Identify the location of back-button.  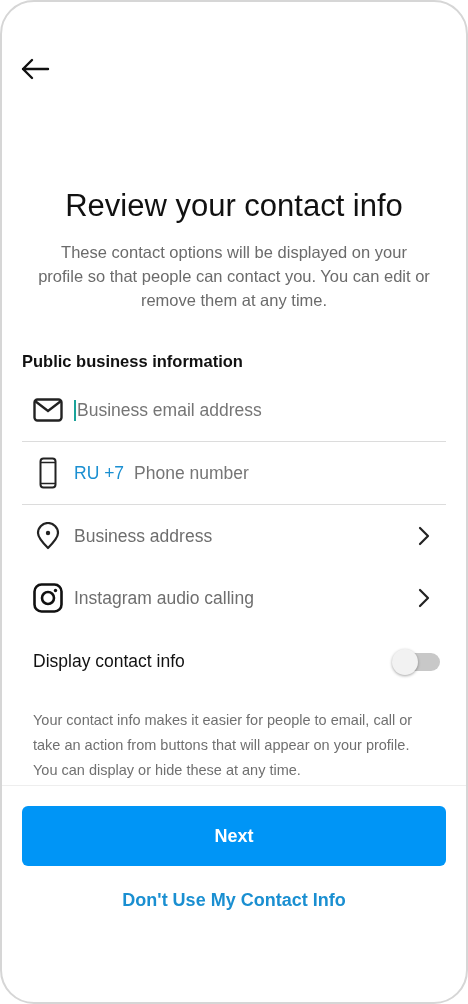
(36, 69).